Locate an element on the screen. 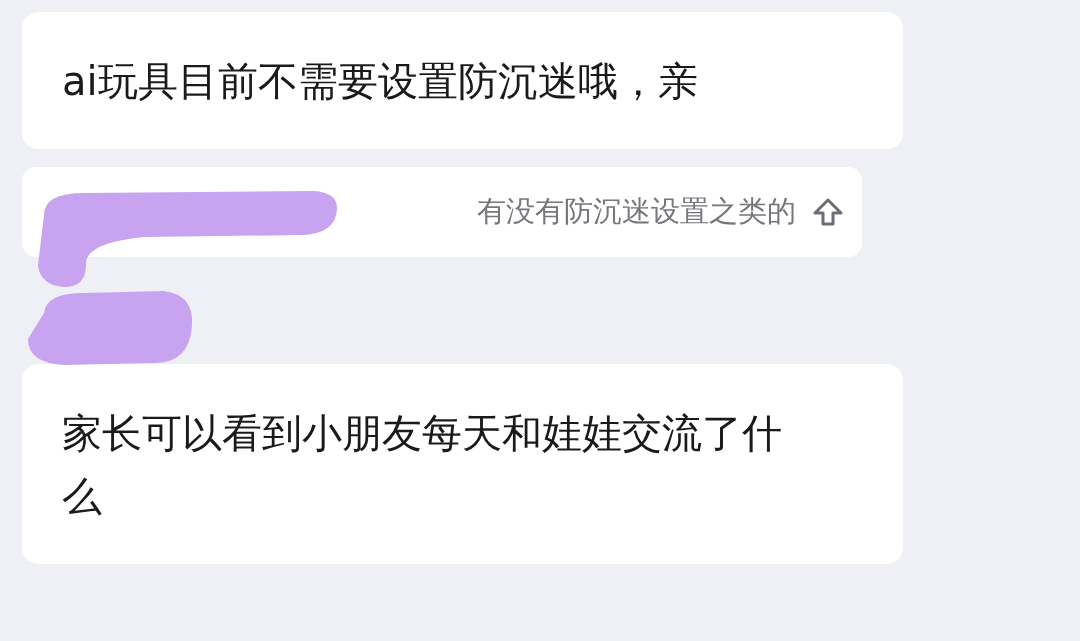 The height and width of the screenshot is (641, 1080). message-text: ai玩具目前不需要设置防沉迷哦，亲 is located at coordinates (380, 81).